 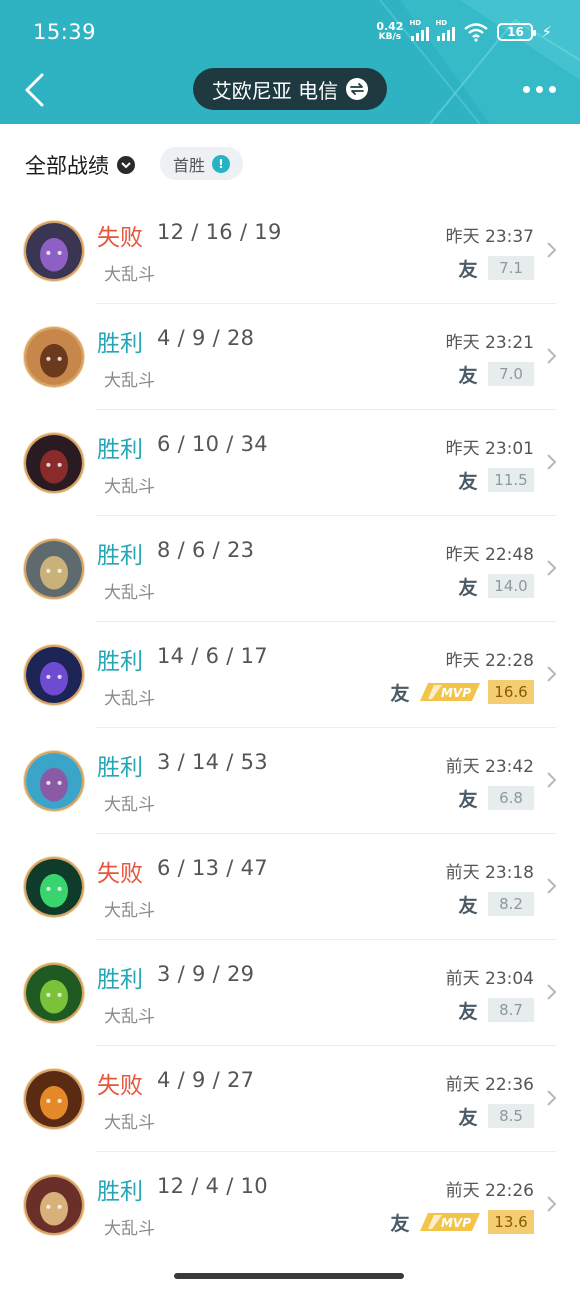 I want to click on match-rating: 8.2, so click(x=511, y=904).